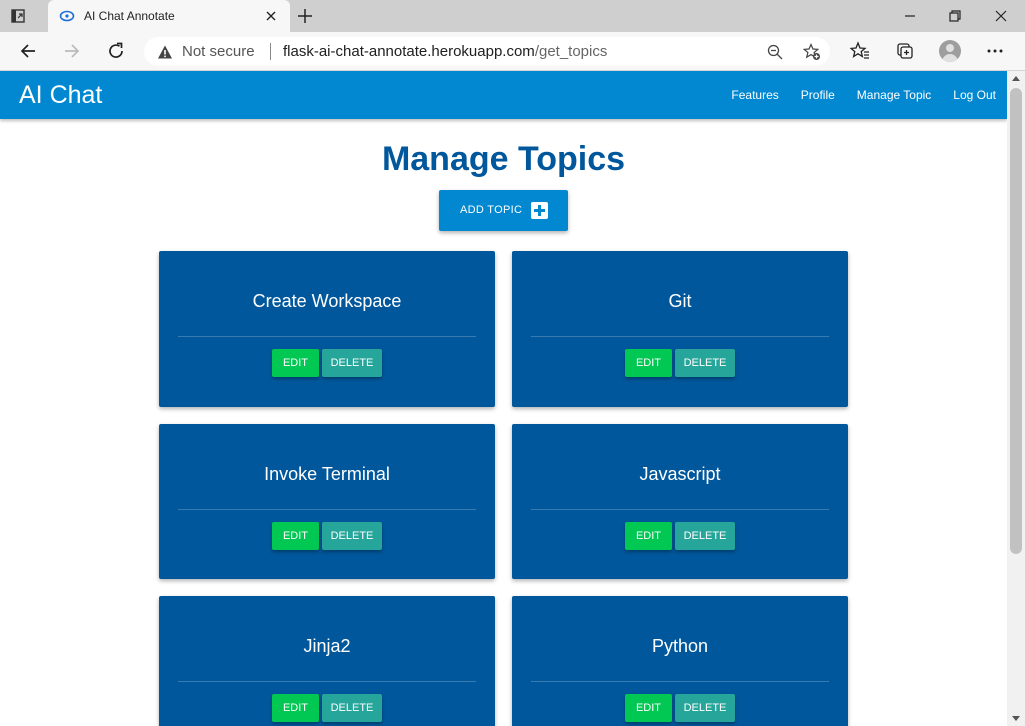 Image resolution: width=1025 pixels, height=726 pixels. Describe the element at coordinates (680, 474) in the screenshot. I see `topic-title: Javascript` at that location.